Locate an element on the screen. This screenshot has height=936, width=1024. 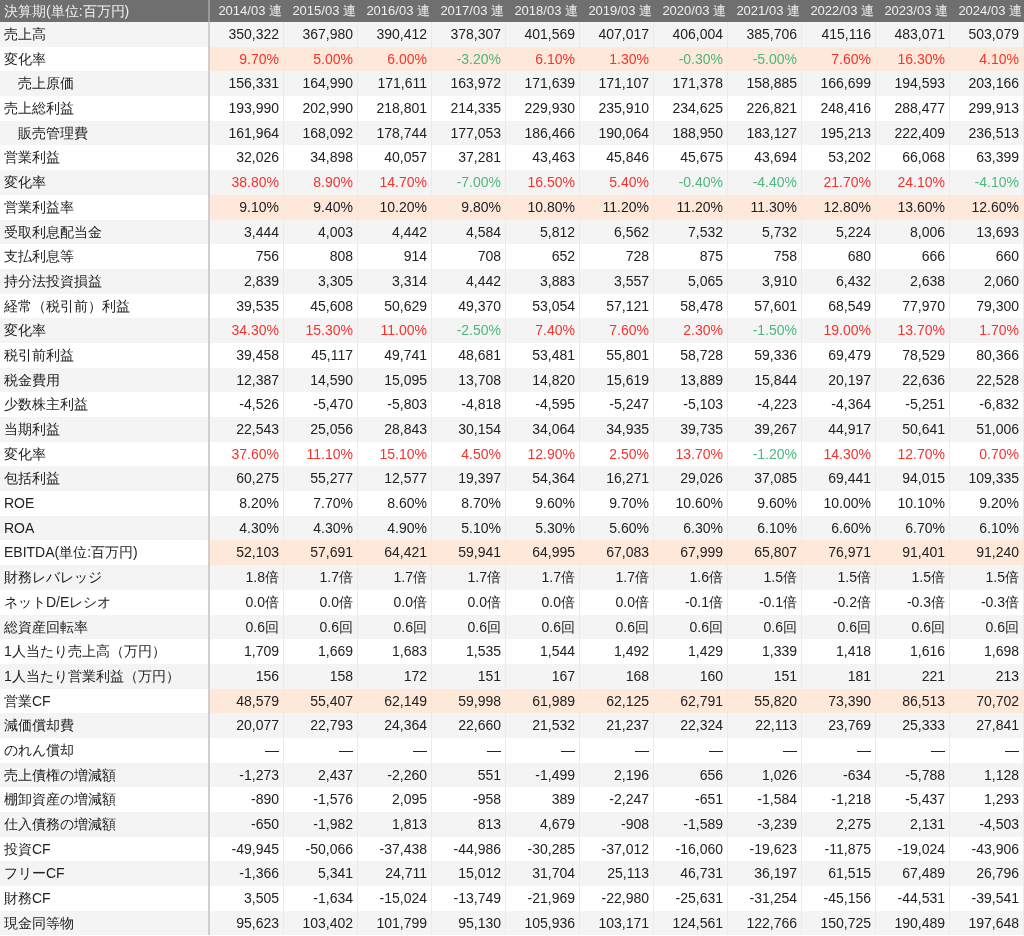
table-cell: 3,883 is located at coordinates (543, 281).